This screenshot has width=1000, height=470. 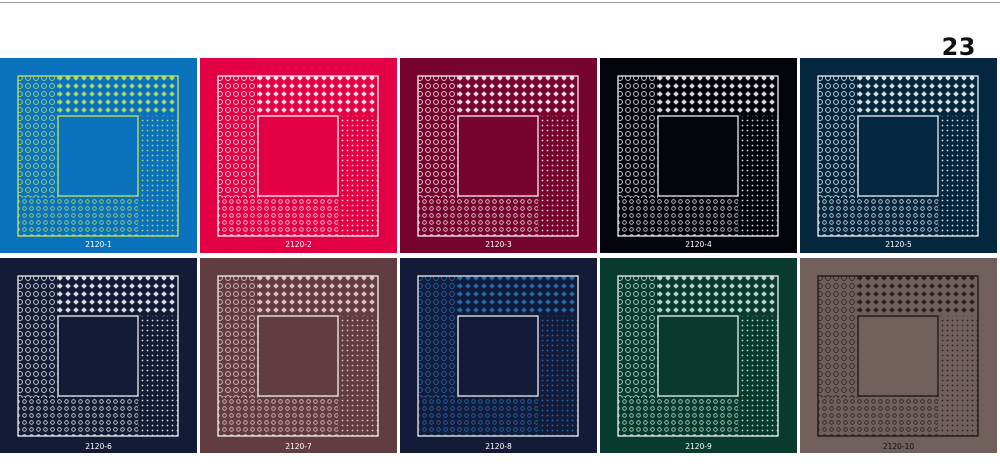 I want to click on swatch-2120-9: 2120-9, so click(x=698, y=355).